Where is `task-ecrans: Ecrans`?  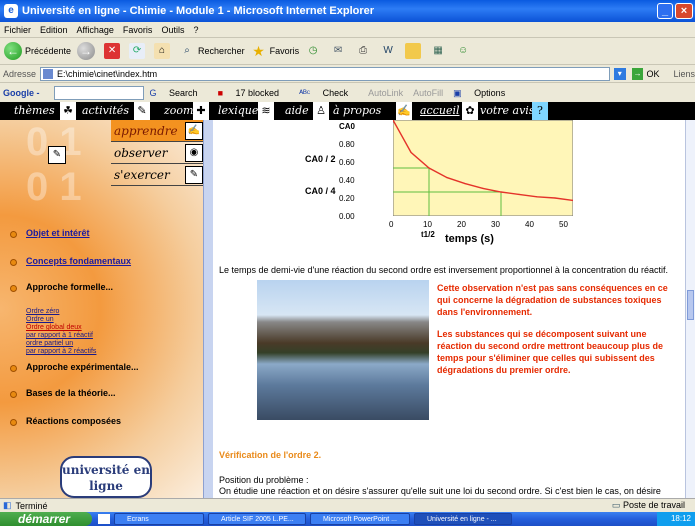
task-ecrans: Ecrans is located at coordinates (159, 519).